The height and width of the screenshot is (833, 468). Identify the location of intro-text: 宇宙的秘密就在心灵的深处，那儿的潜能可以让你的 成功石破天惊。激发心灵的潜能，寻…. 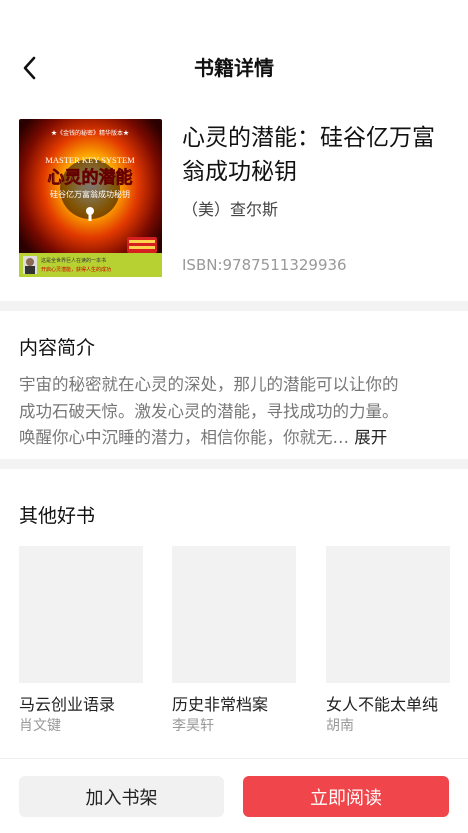
(235, 412).